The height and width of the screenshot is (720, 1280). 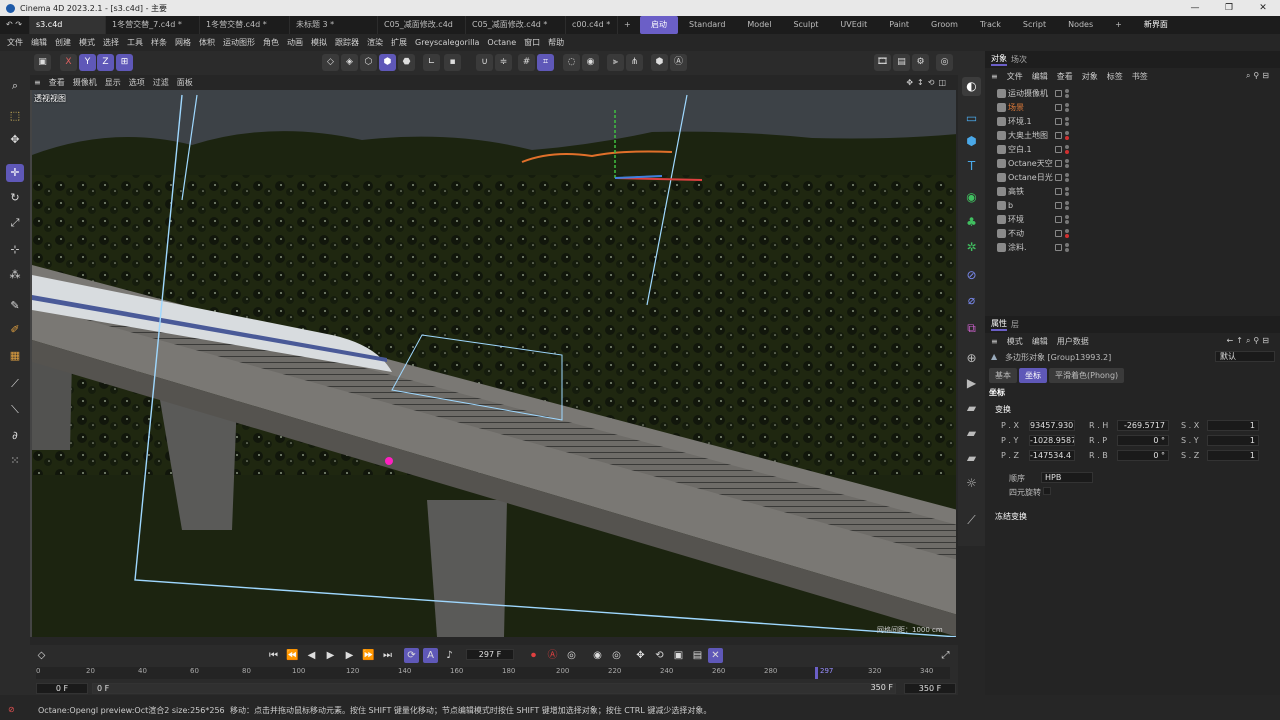 I want to click on loop-icon: ⟳, so click(x=411, y=655).